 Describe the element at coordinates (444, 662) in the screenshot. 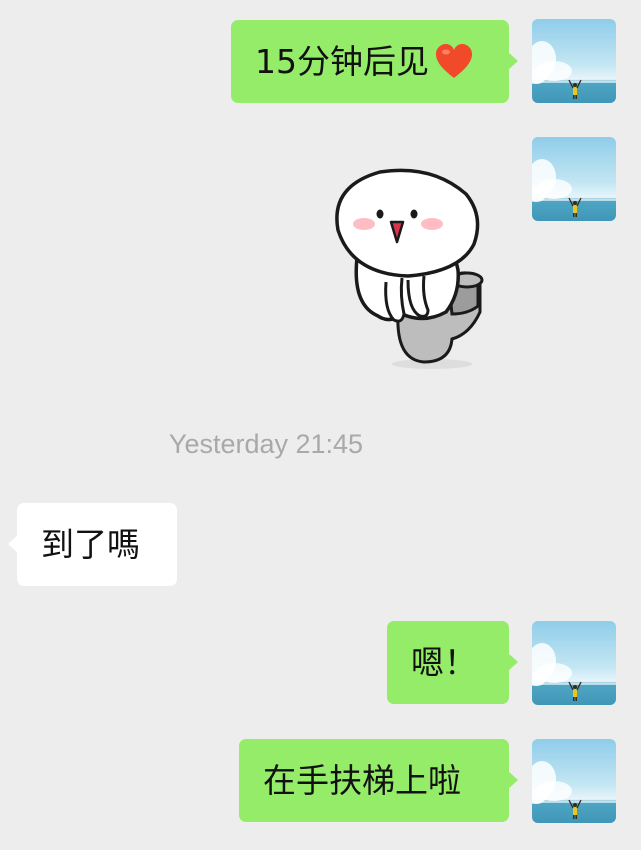

I see `message-text: 嗯！` at that location.